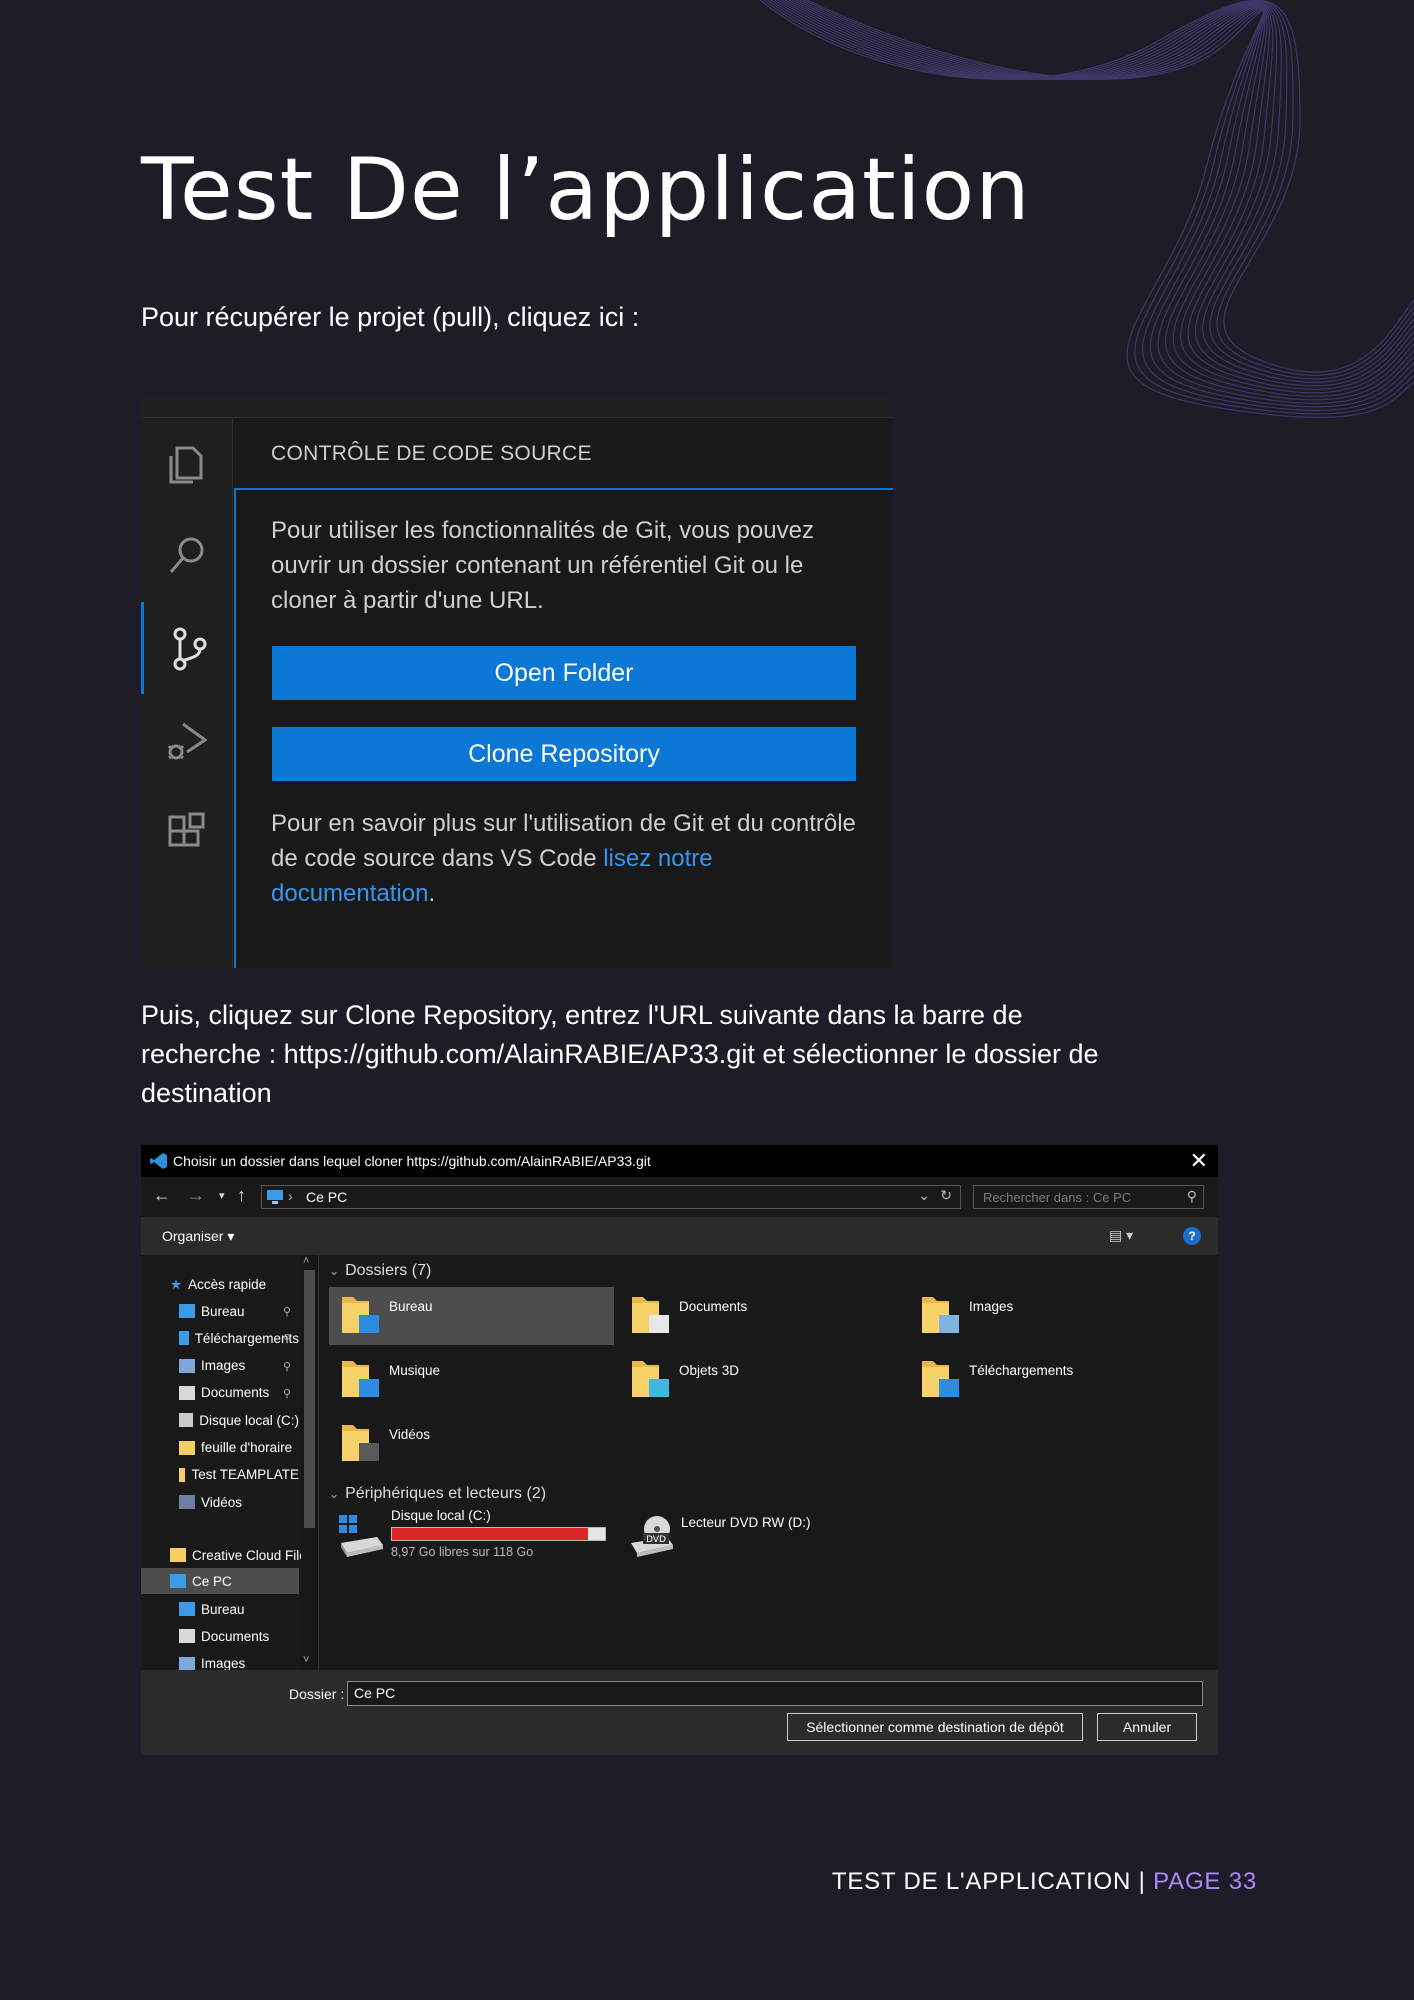 This screenshot has height=2000, width=1414. What do you see at coordinates (586, 190) in the screenshot?
I see `page-title: Test De l’application` at bounding box center [586, 190].